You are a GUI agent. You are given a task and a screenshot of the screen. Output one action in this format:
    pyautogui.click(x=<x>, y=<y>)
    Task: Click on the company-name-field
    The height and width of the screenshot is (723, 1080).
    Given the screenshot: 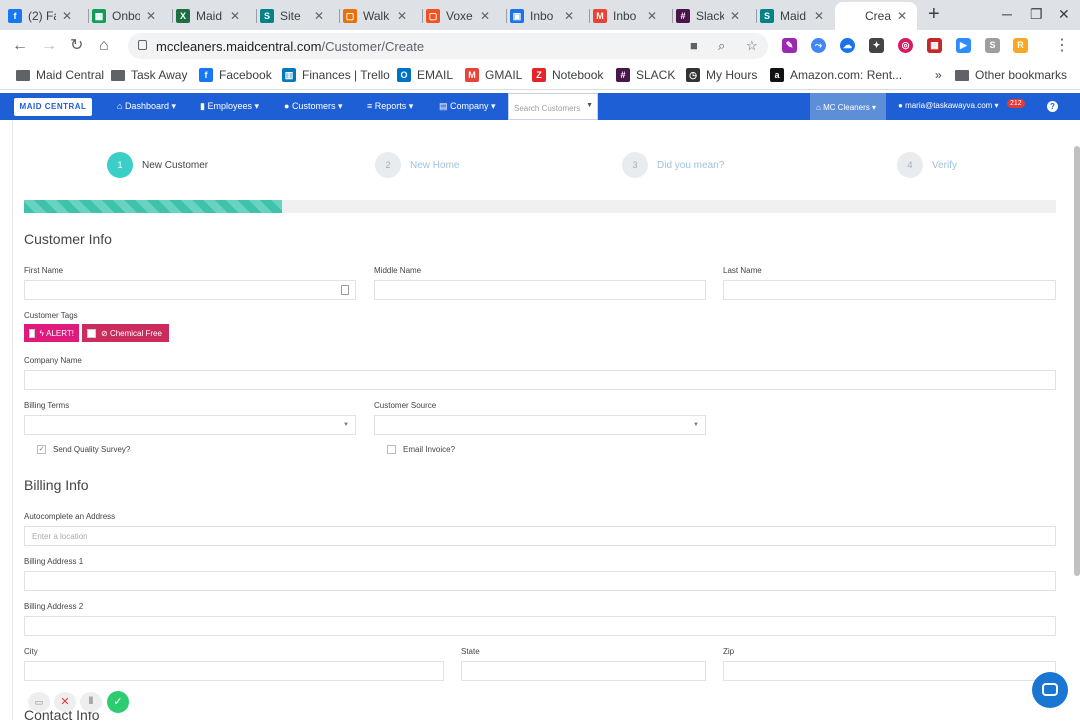 What is the action you would take?
    pyautogui.click(x=540, y=380)
    